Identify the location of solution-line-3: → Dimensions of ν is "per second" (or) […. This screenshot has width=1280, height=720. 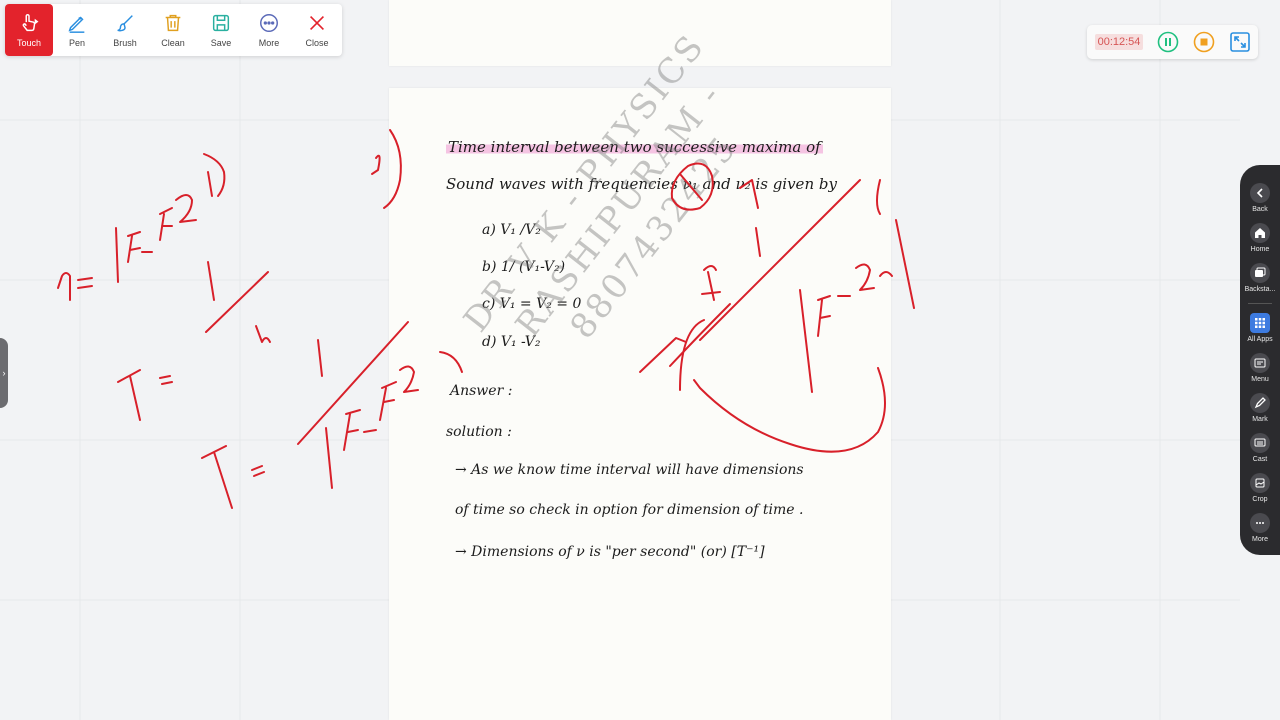
(610, 552).